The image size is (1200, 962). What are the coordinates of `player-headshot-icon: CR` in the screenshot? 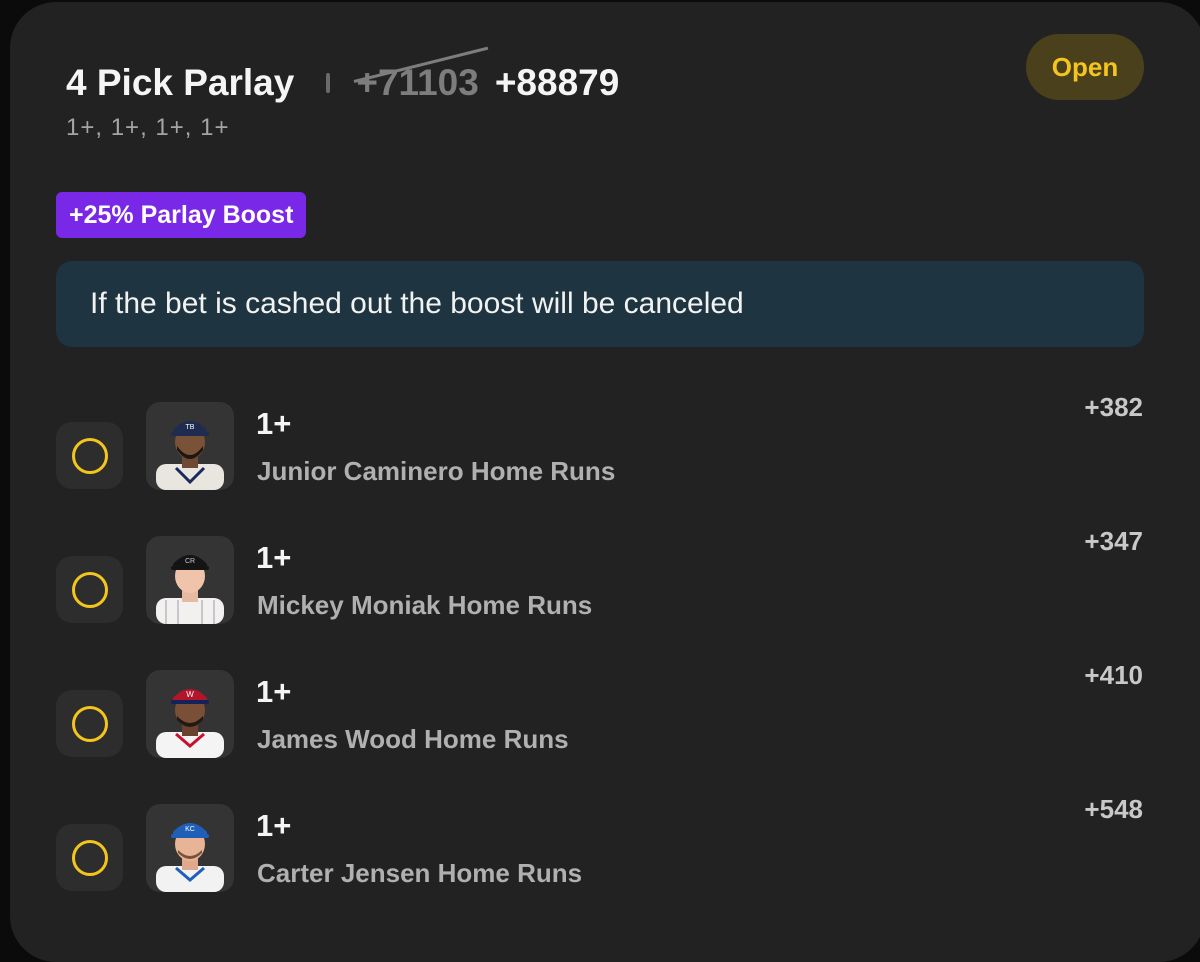 It's located at (190, 589).